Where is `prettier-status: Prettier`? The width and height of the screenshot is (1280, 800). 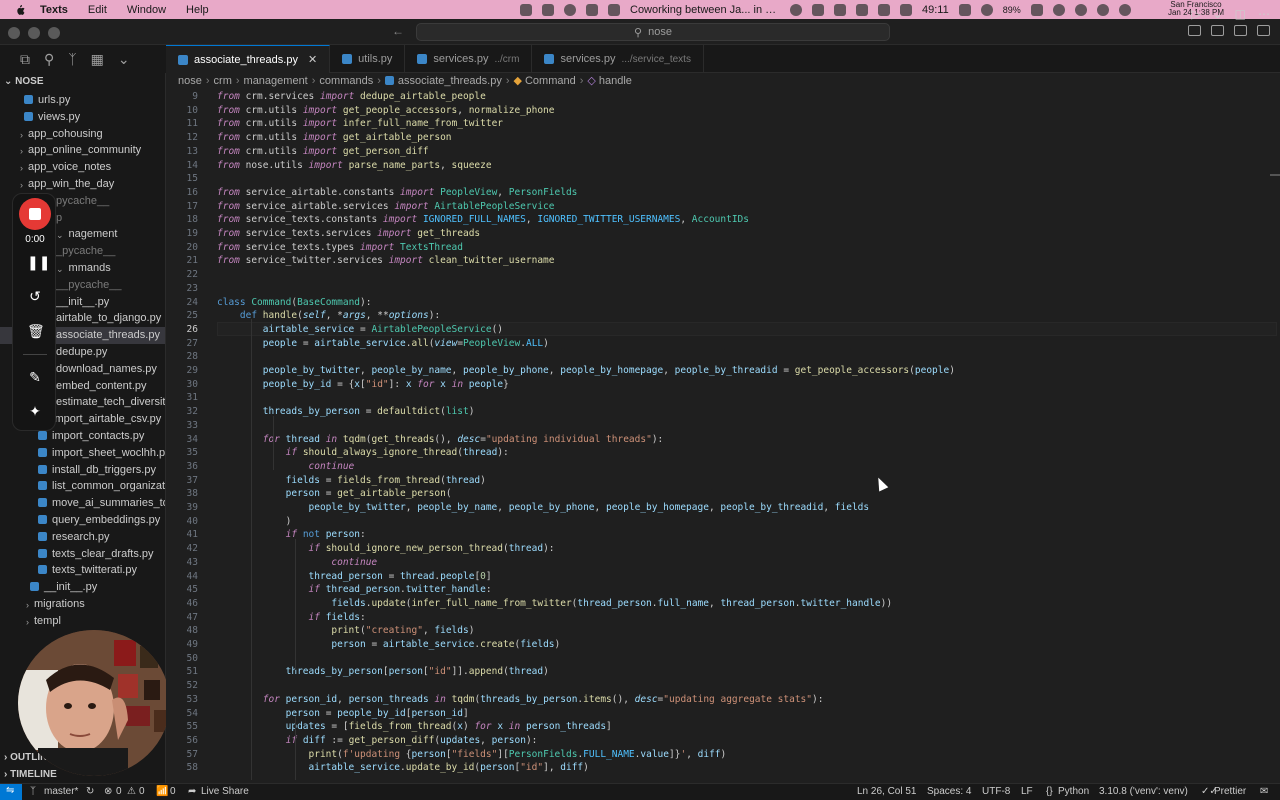 prettier-status: Prettier is located at coordinates (1230, 792).